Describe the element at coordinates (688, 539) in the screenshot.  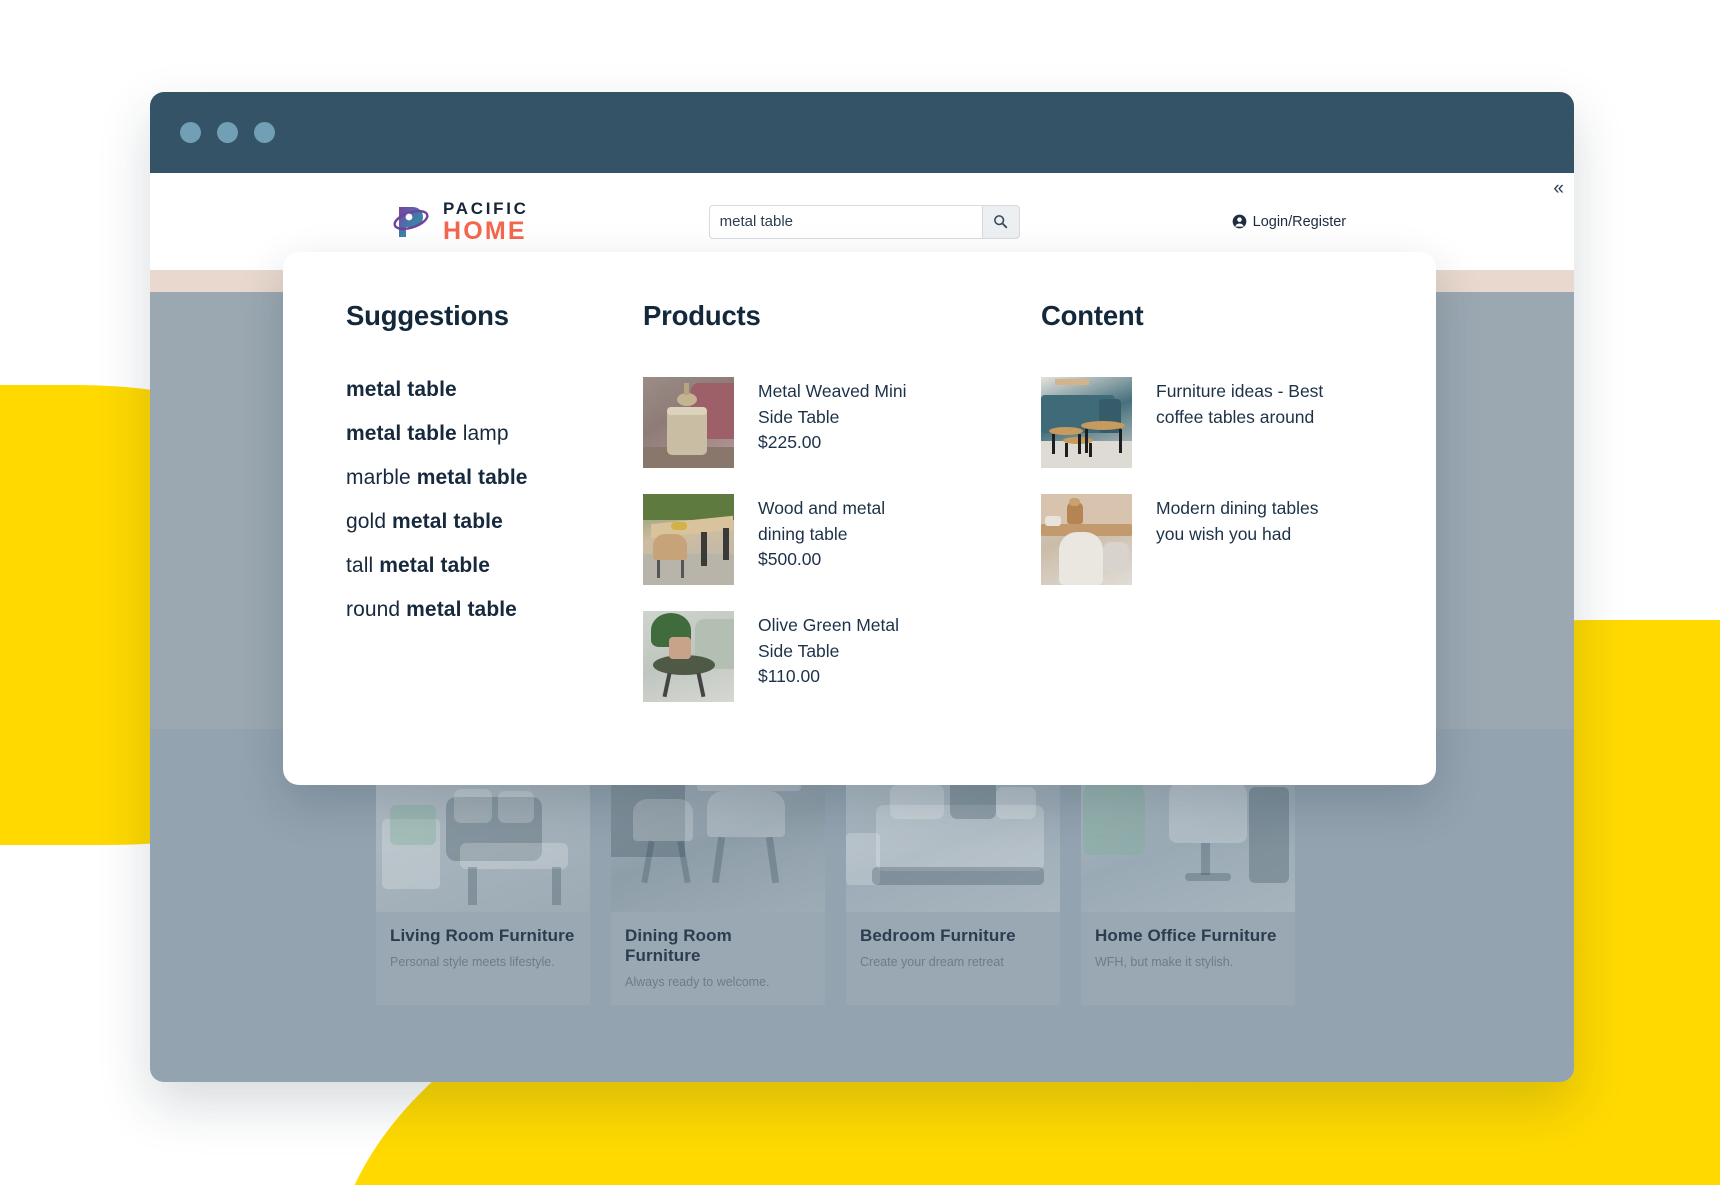
I see `wood-metal-dining-table-thumb-image` at that location.